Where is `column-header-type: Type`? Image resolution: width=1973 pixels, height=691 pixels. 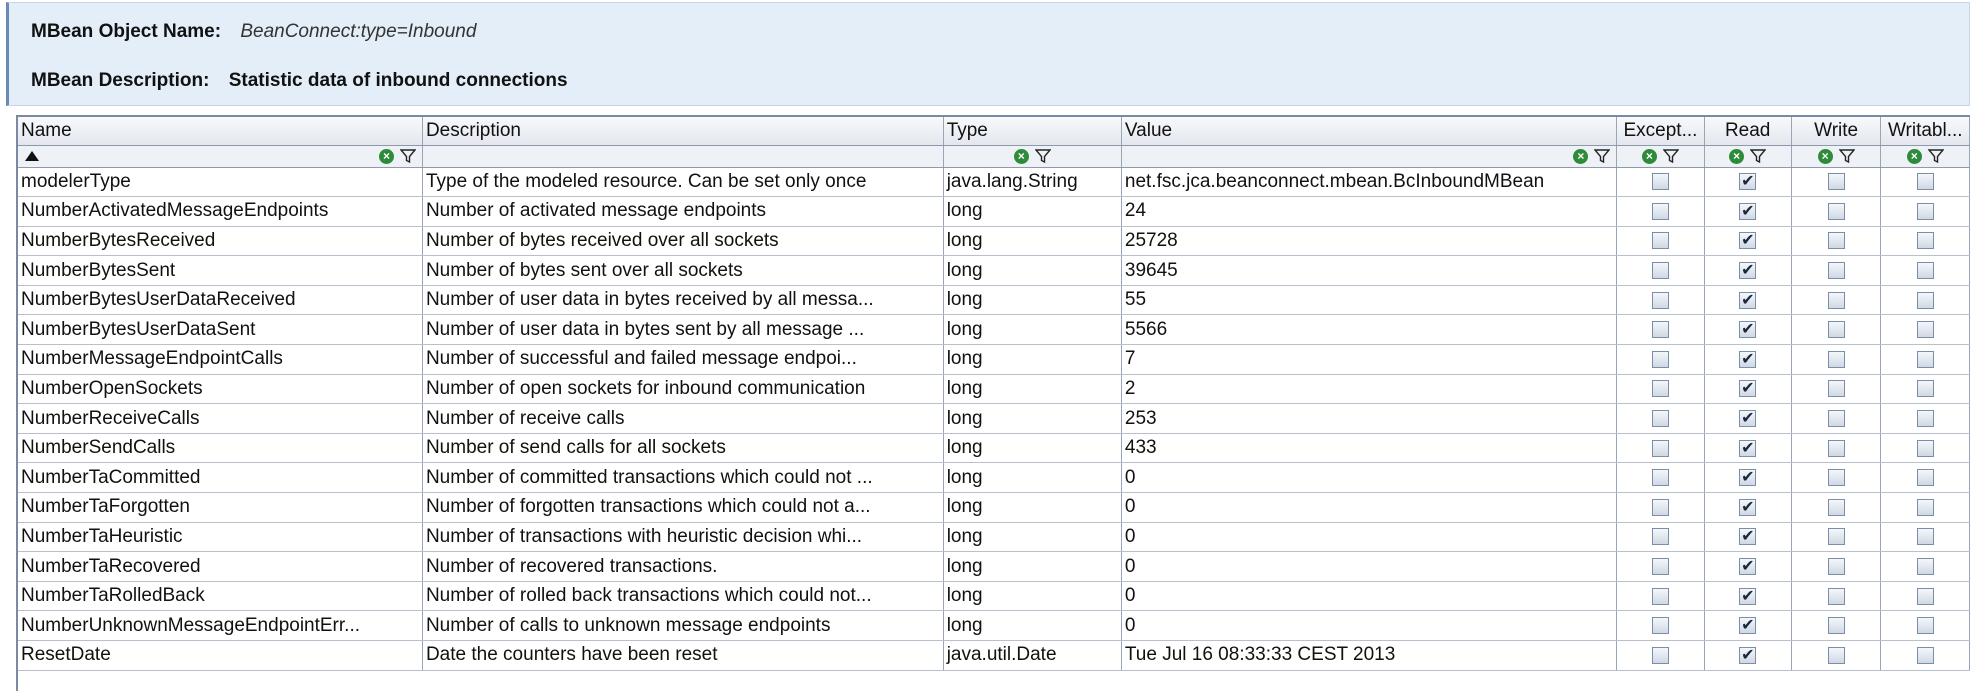 column-header-type: Type is located at coordinates (1032, 131).